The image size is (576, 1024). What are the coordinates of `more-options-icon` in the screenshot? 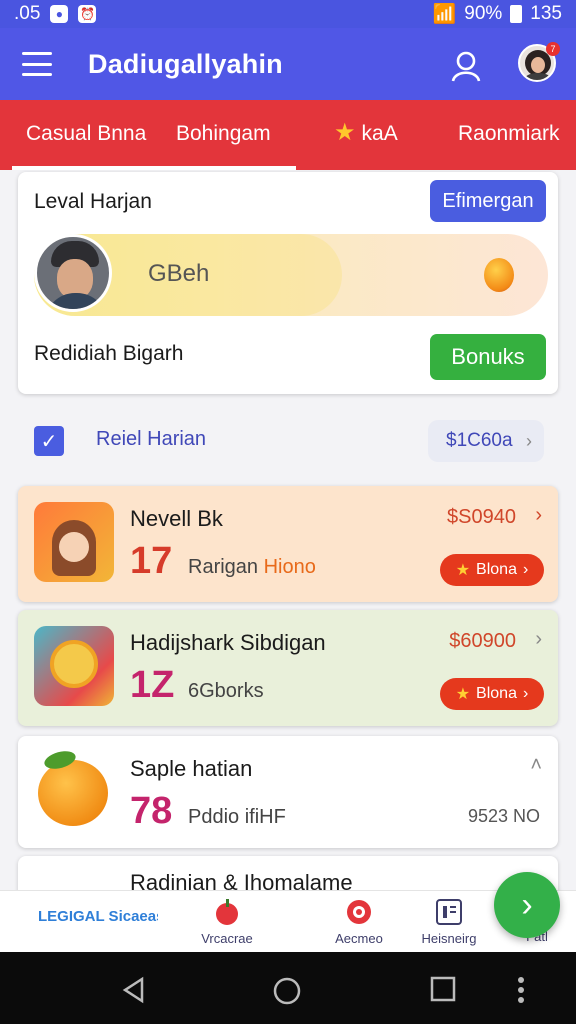 It's located at (521, 990).